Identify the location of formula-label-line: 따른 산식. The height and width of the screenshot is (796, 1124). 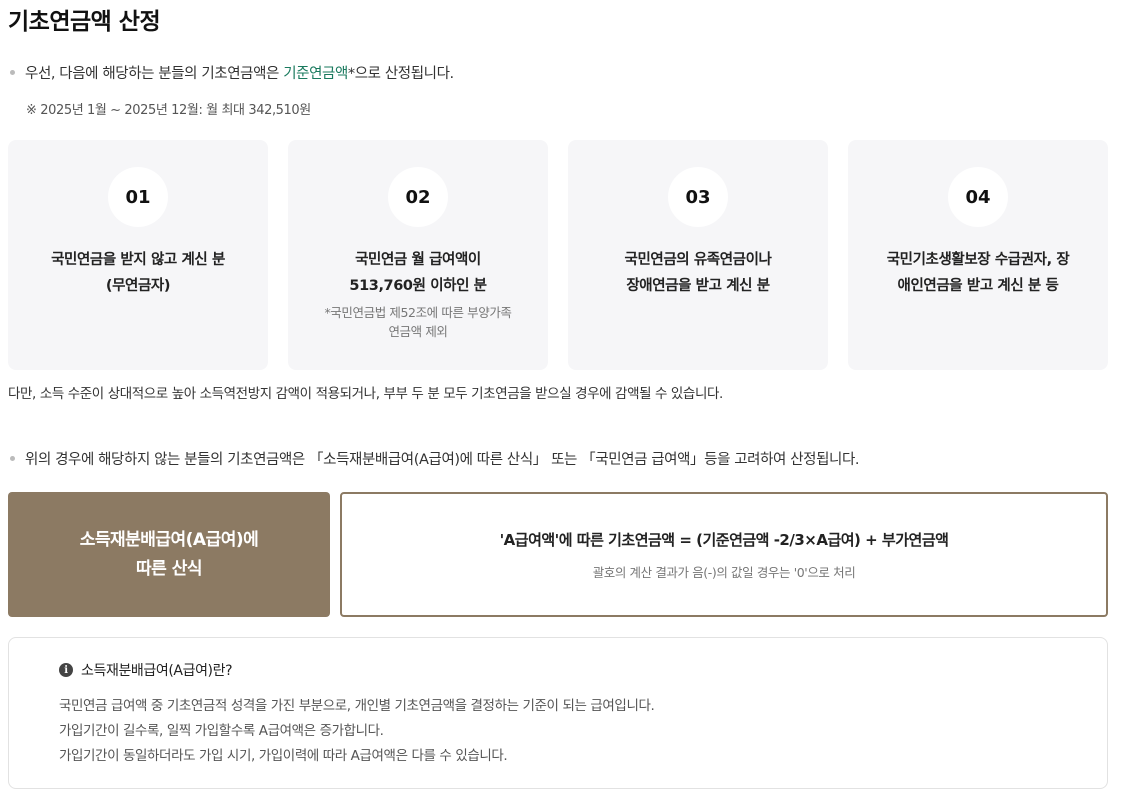
(169, 568).